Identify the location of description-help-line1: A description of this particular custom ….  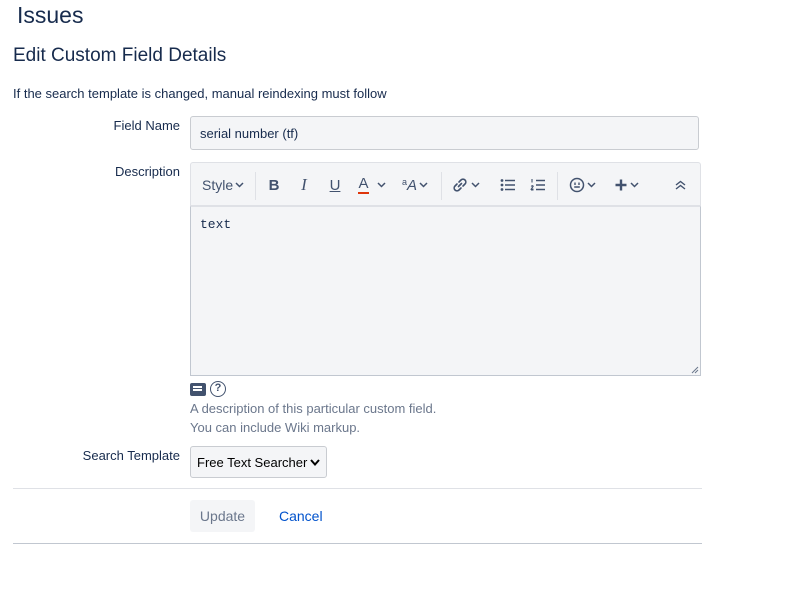
(313, 408).